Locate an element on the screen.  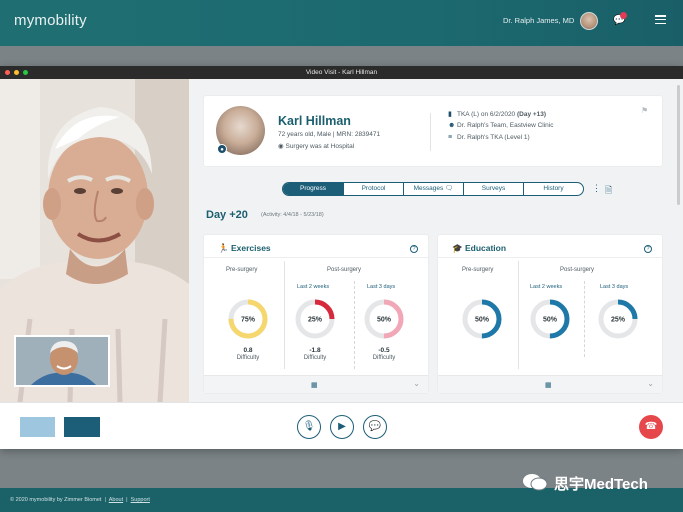
document-icon: 🗎 is located at coordinates (608, 191).